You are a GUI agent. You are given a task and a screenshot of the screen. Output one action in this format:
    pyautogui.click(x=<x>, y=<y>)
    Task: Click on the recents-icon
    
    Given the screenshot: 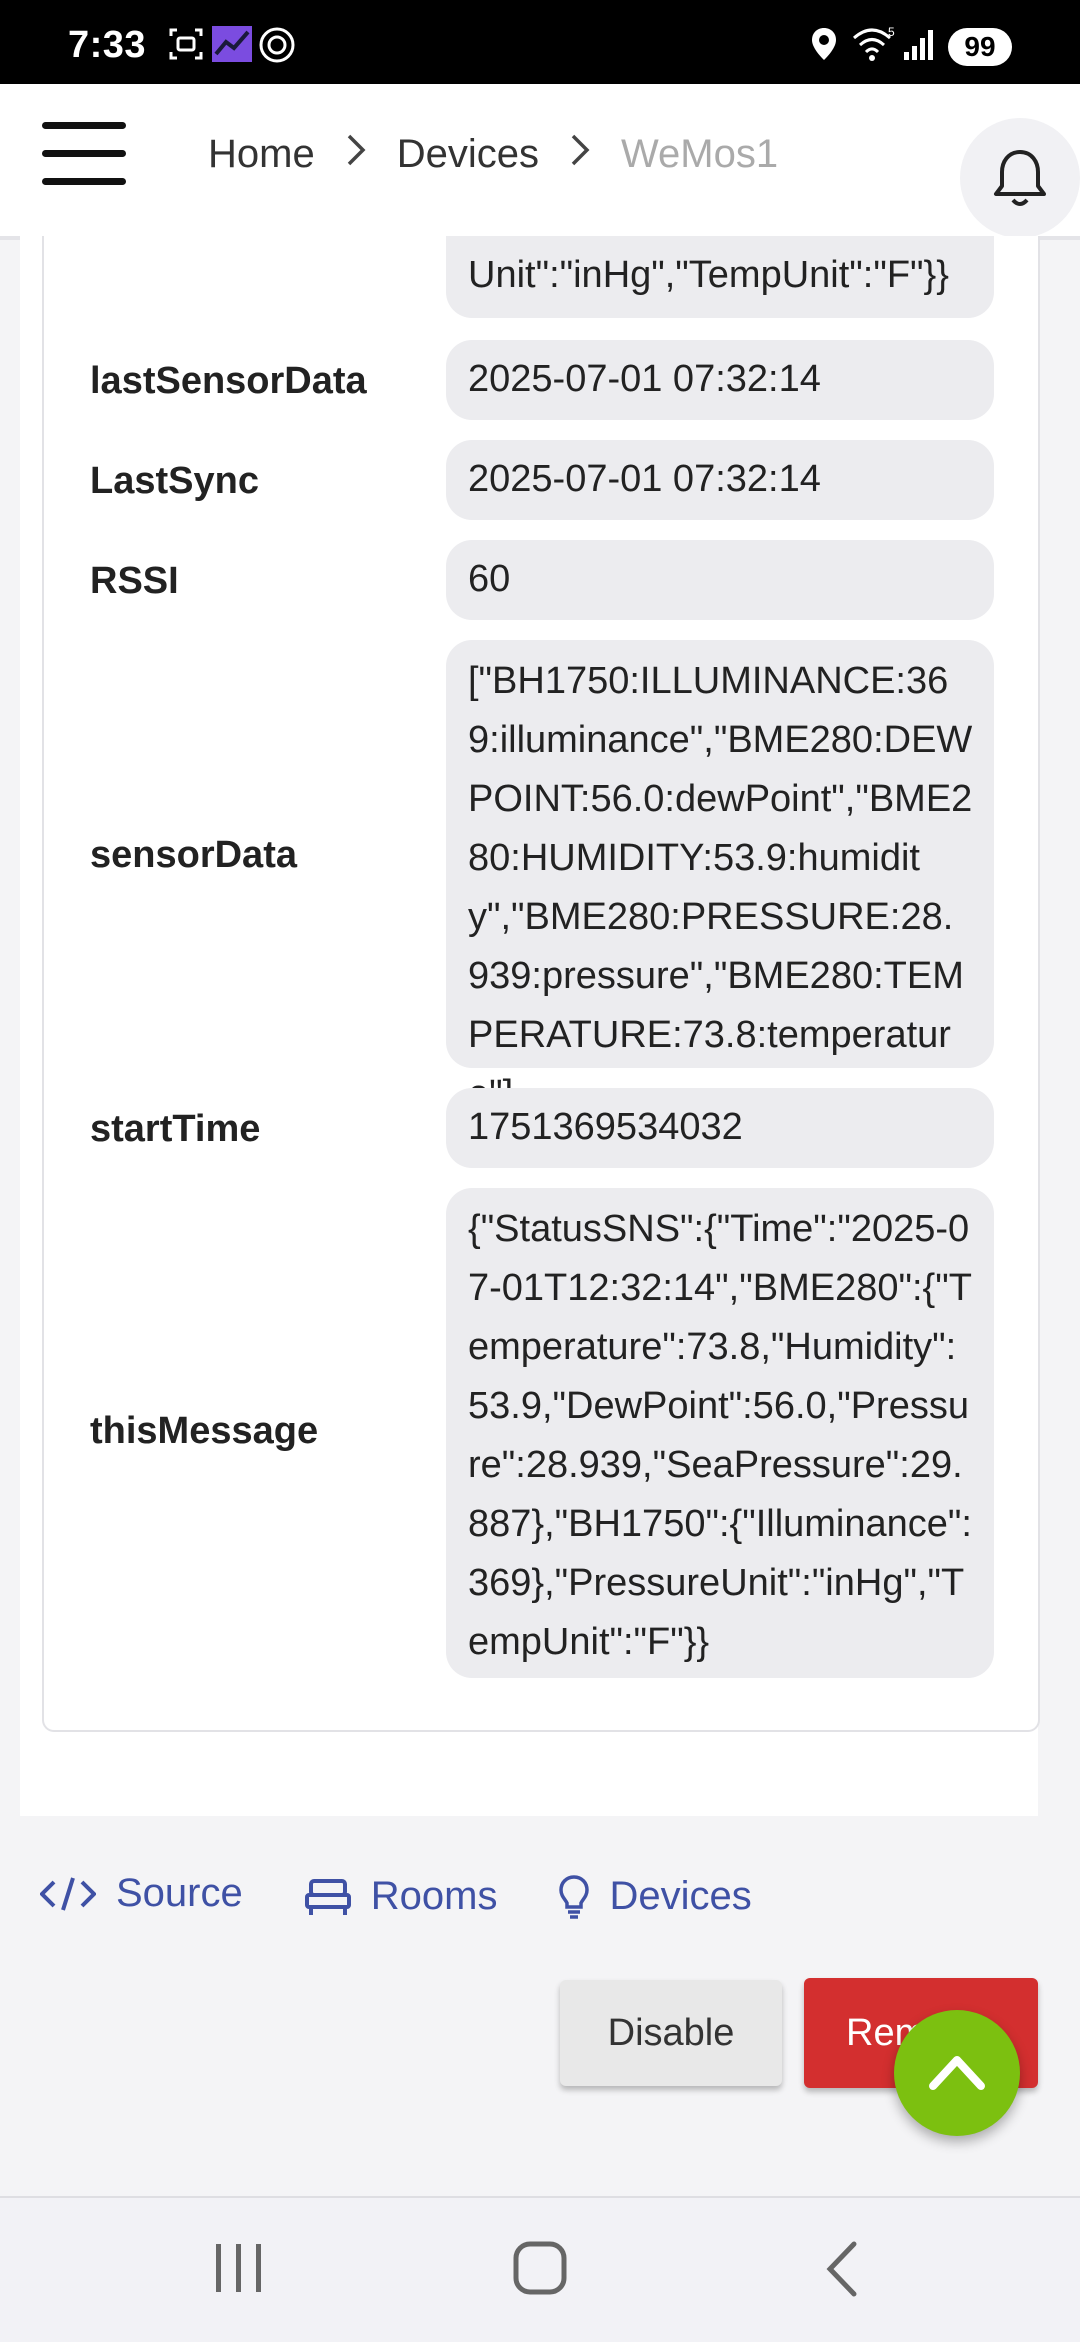 What is the action you would take?
    pyautogui.click(x=239, y=2268)
    